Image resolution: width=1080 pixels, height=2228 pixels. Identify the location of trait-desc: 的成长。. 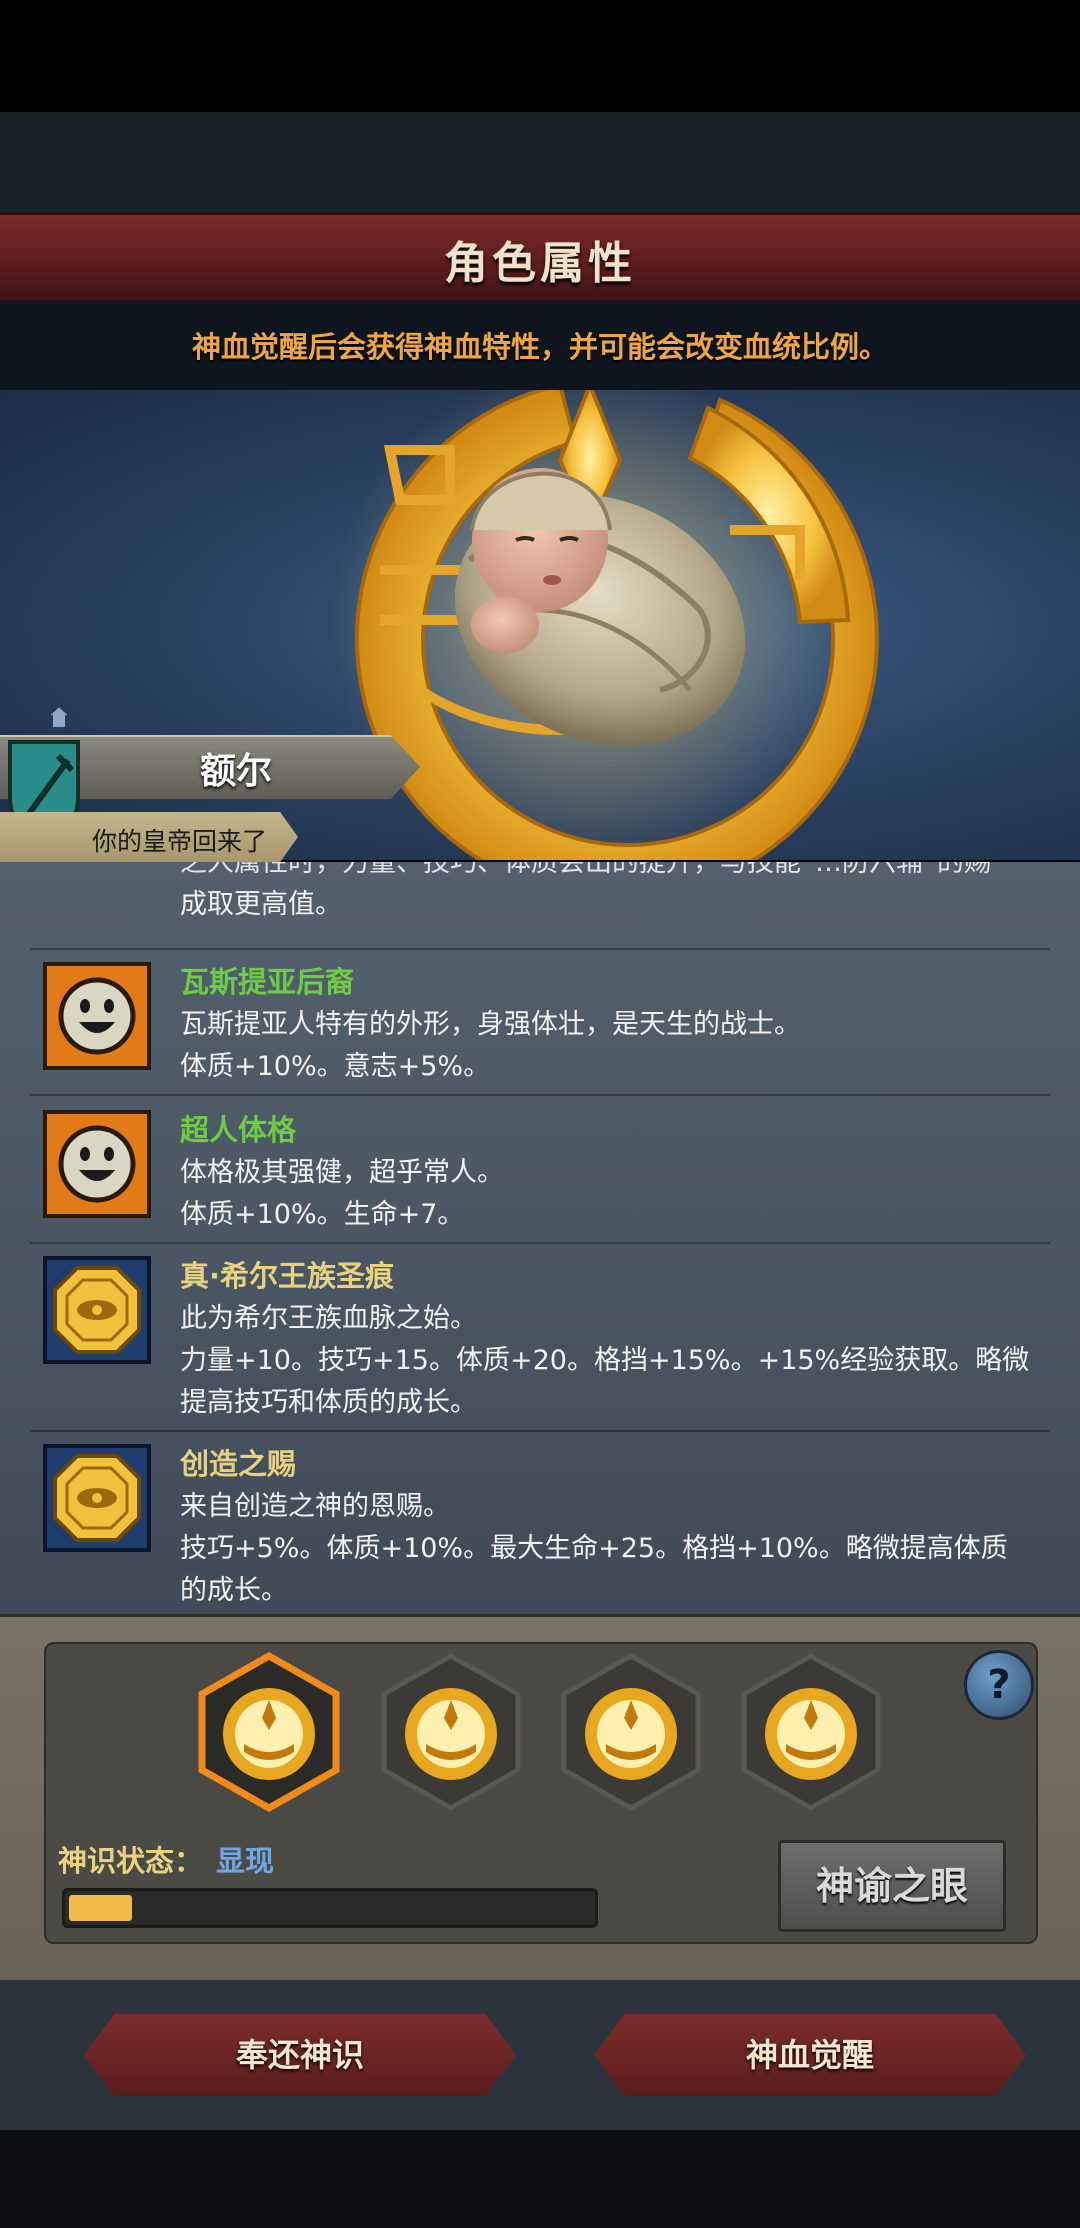
(234, 1590).